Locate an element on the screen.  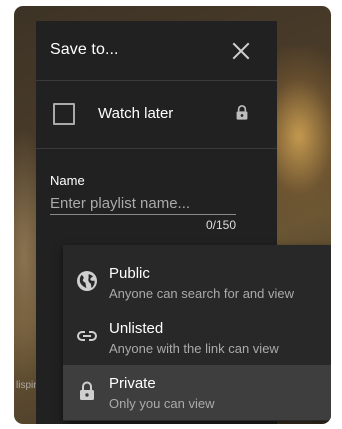
watch-later-label: Watch later is located at coordinates (136, 113).